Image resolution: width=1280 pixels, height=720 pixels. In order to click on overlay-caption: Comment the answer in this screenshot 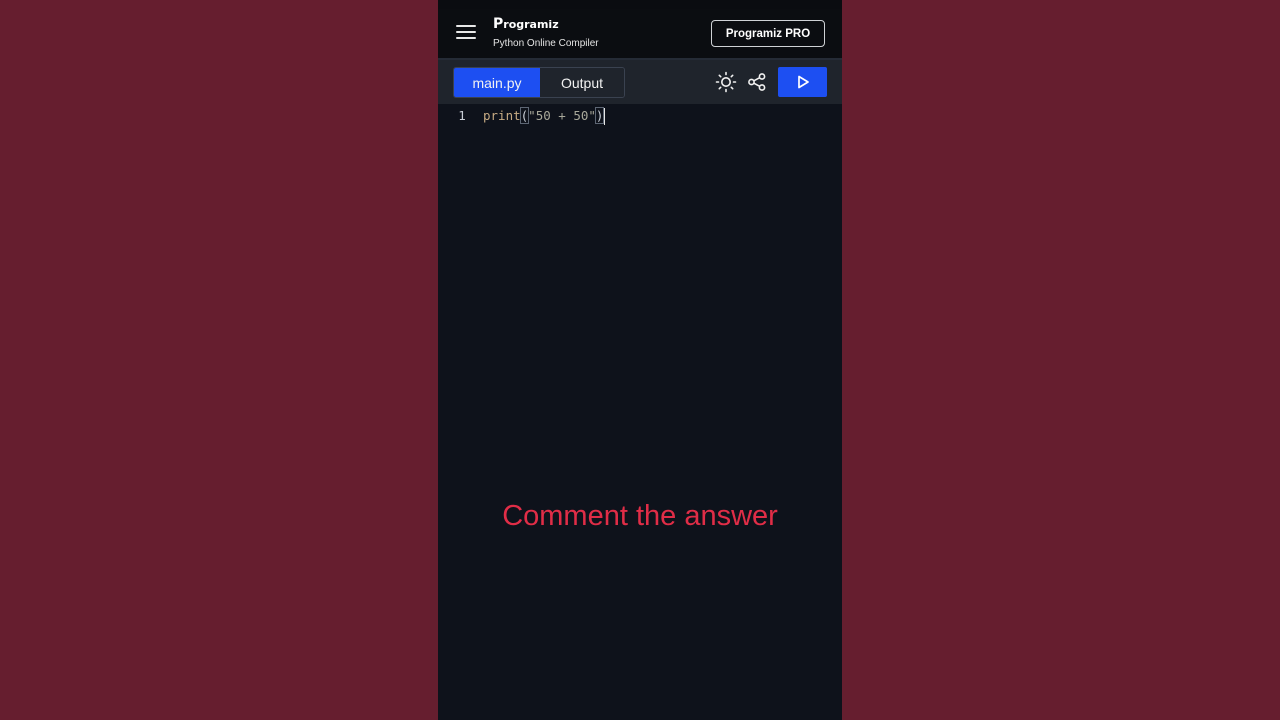, I will do `click(640, 516)`.